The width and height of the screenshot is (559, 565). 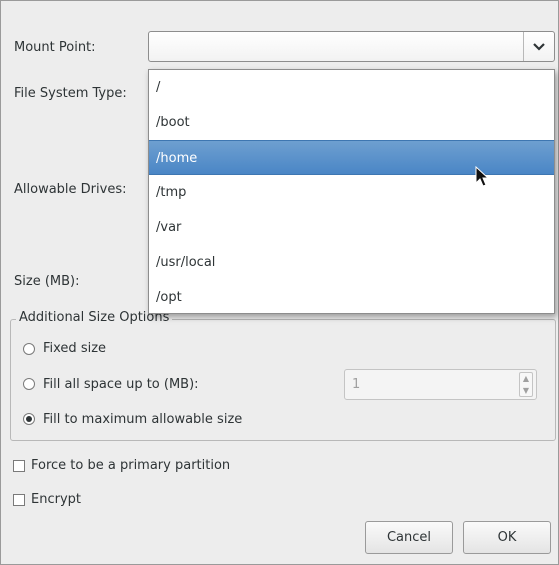 What do you see at coordinates (351, 297) in the screenshot?
I see `dropdown-item-opt: /opt` at bounding box center [351, 297].